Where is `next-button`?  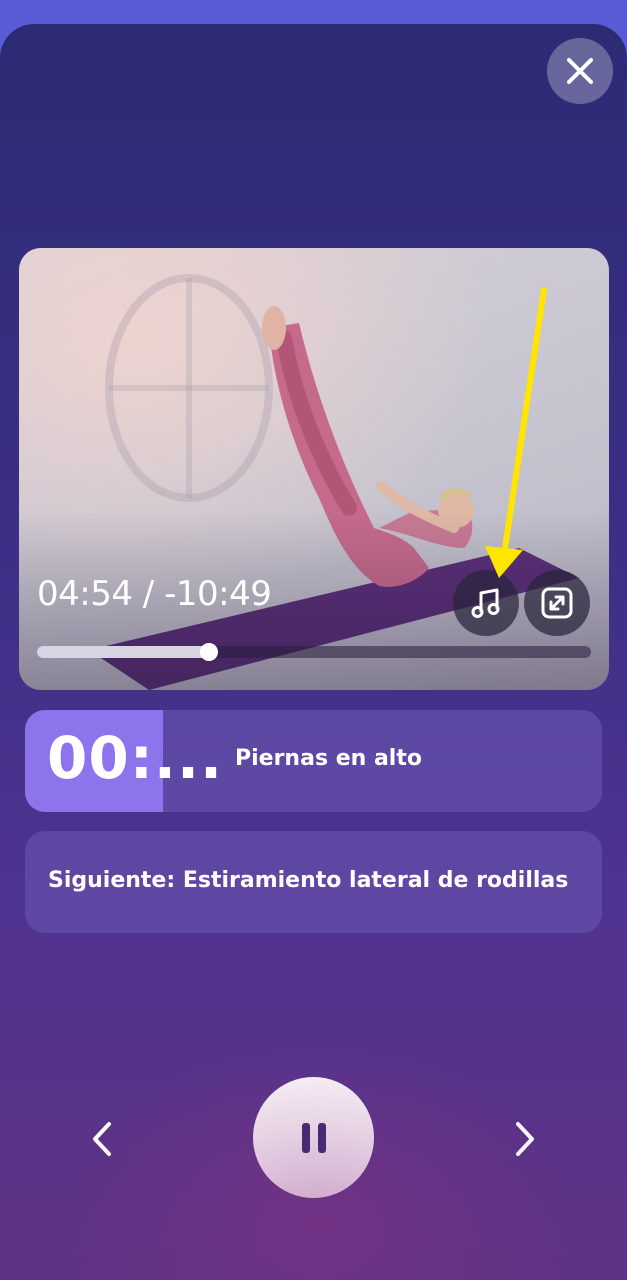 next-button is located at coordinates (525, 1139).